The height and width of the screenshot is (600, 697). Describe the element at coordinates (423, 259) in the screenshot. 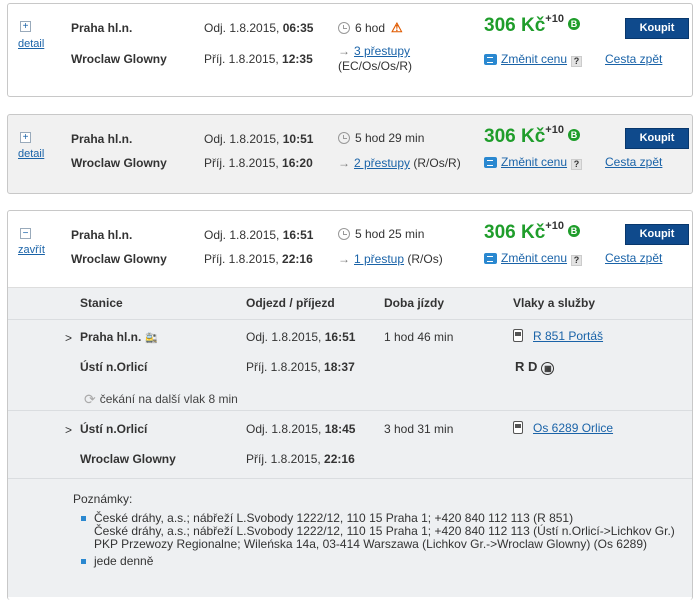

I see `train-types: (R/Os)` at that location.